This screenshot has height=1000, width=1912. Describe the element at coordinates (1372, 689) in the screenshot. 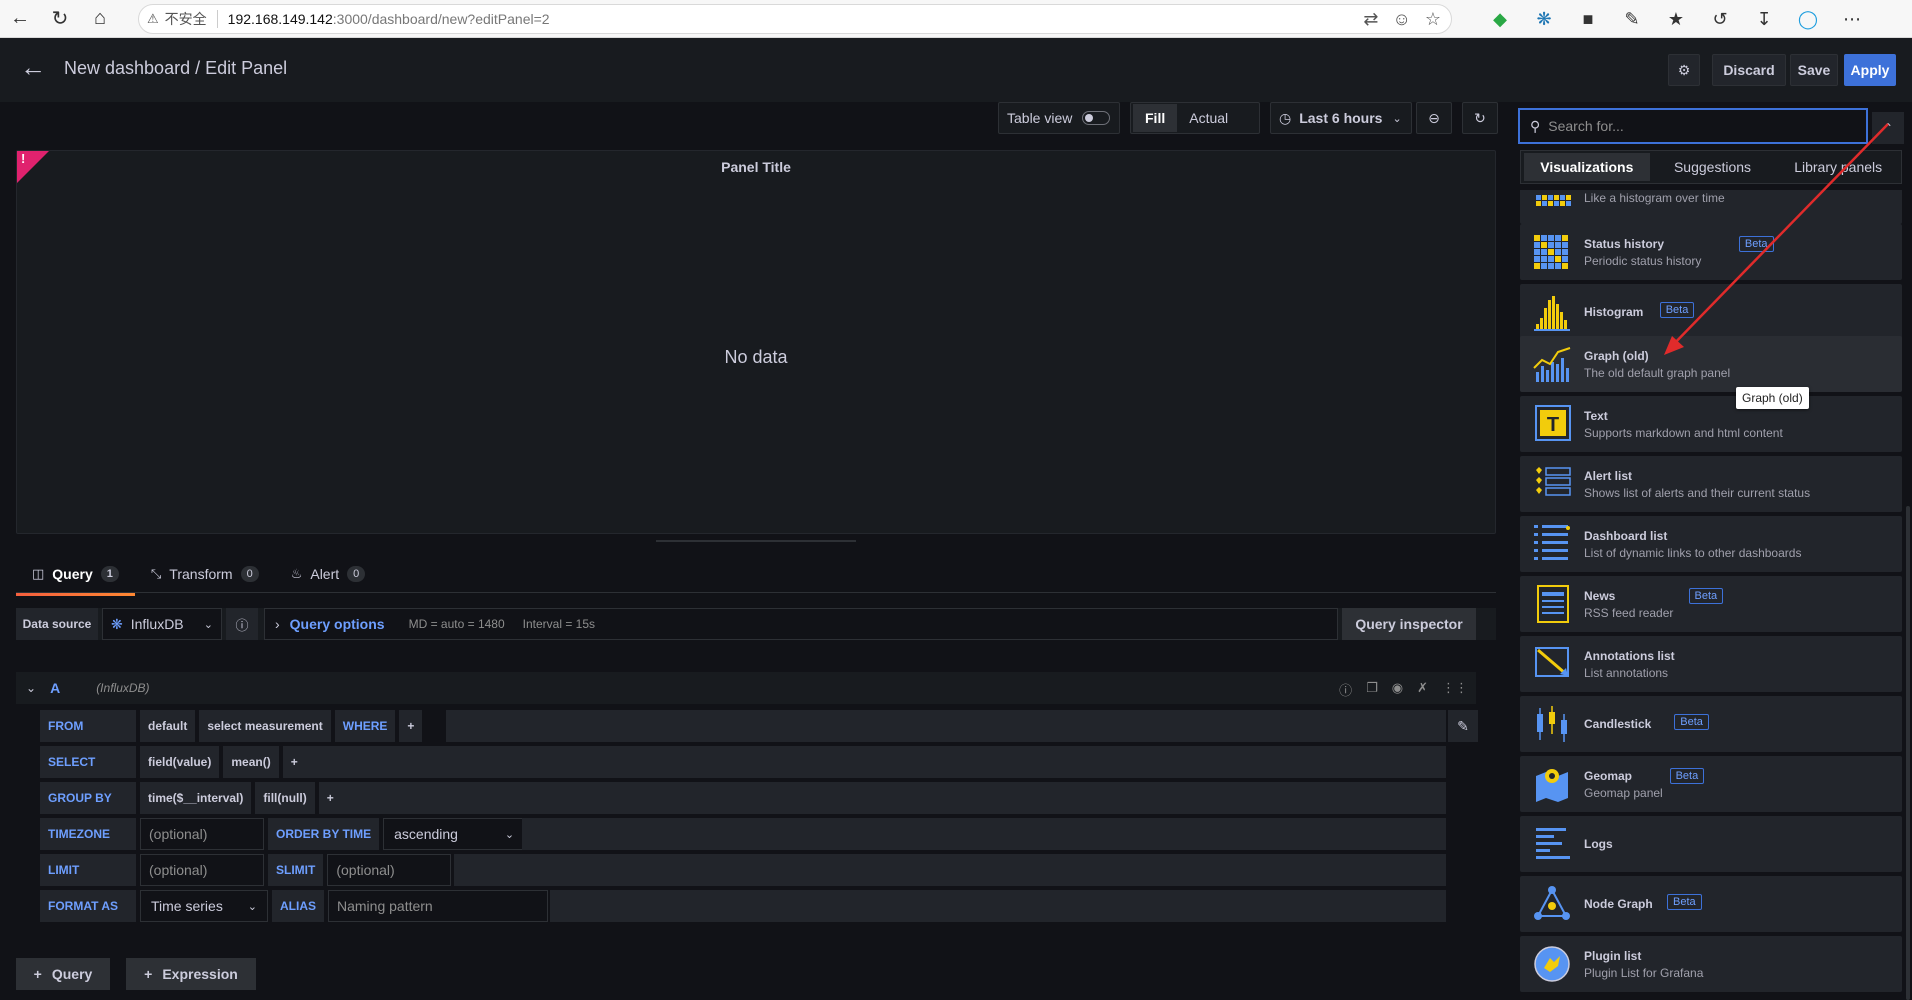

I see `duplicate-icon: ❐` at that location.